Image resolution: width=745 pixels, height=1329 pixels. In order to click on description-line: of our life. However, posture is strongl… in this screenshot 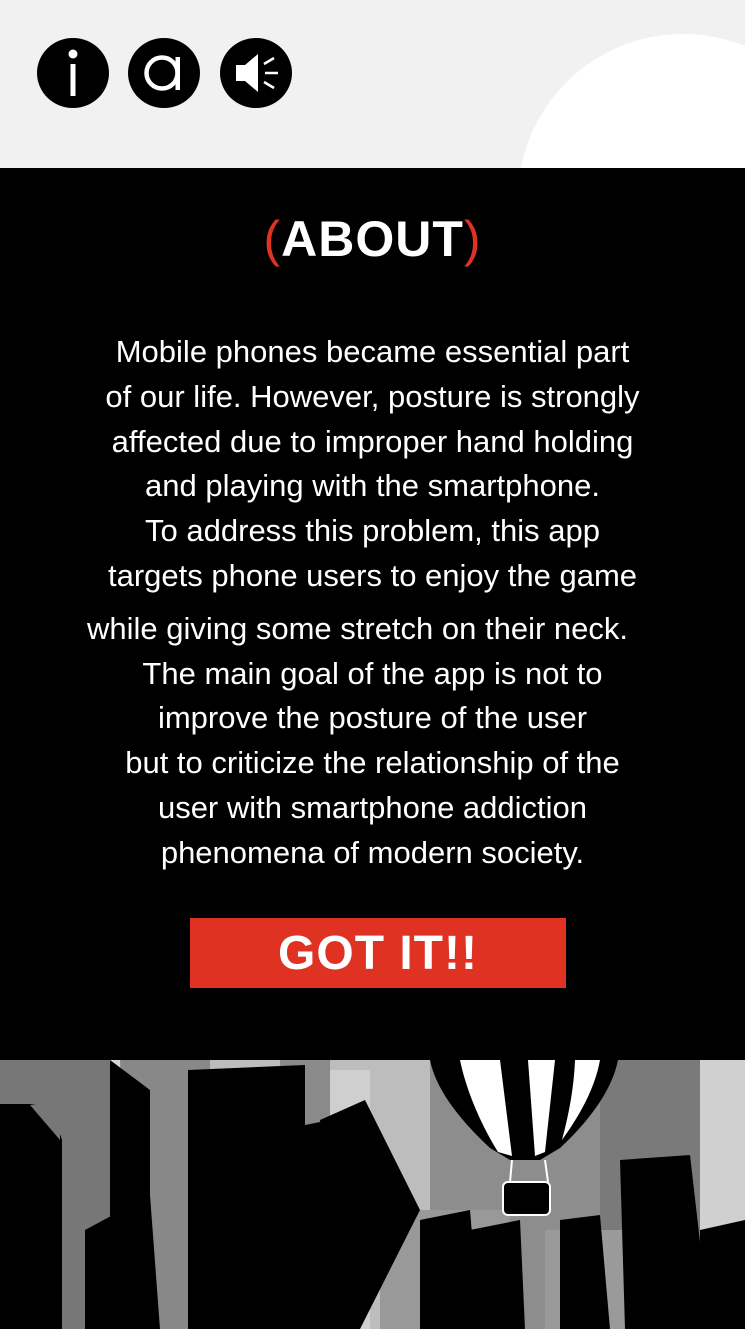, I will do `click(372, 396)`.